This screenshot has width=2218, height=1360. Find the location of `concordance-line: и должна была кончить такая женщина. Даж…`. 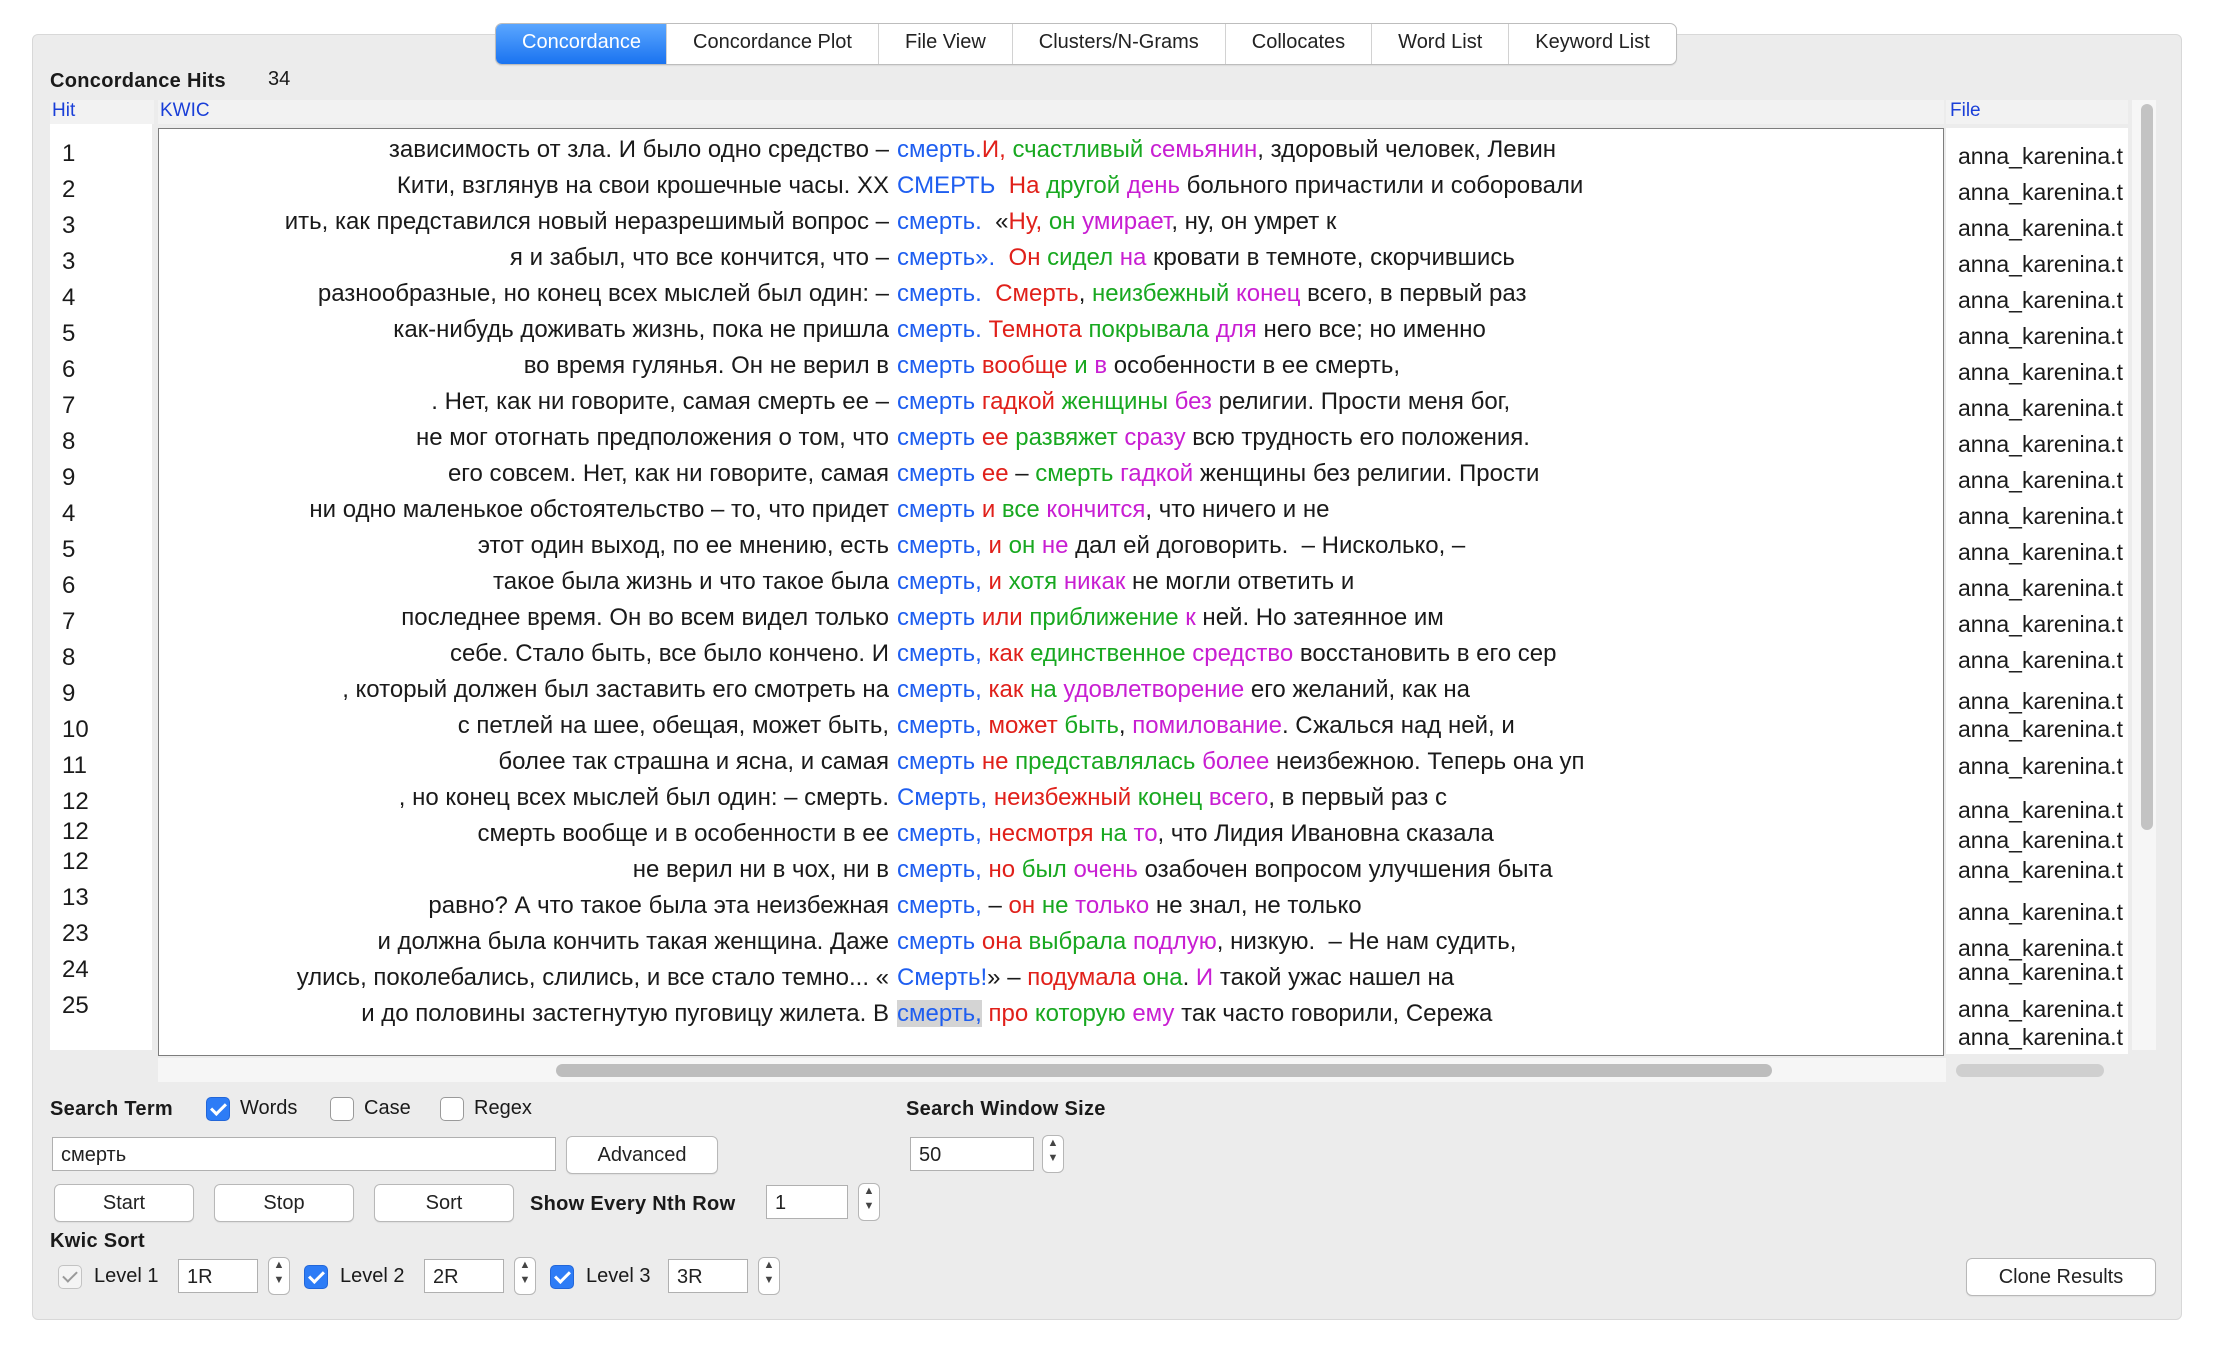

concordance-line: и должна была кончить такая женщина. Даж… is located at coordinates (1051, 942).